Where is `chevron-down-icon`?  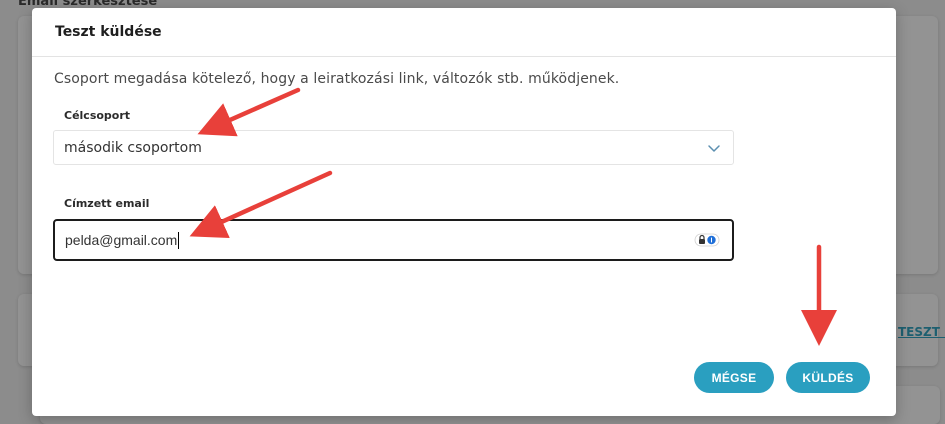
chevron-down-icon is located at coordinates (714, 148).